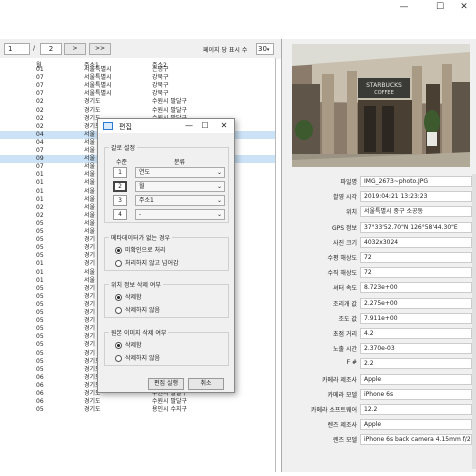 This screenshot has height=476, width=476. What do you see at coordinates (146, 200) in the screenshot?
I see `level-category-value: 주소1` at bounding box center [146, 200].